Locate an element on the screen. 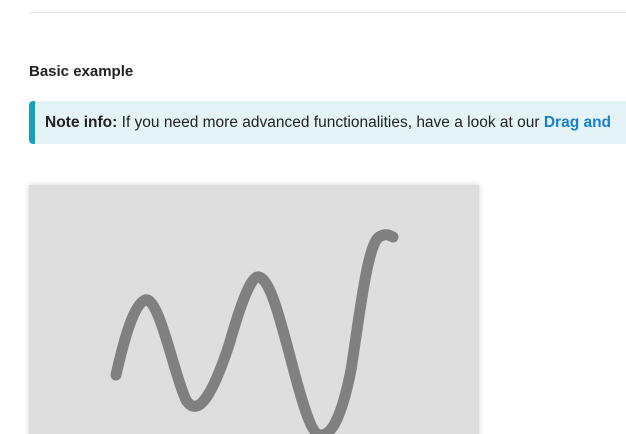 The width and height of the screenshot is (626, 434). note-link: Drag and is located at coordinates (577, 122).